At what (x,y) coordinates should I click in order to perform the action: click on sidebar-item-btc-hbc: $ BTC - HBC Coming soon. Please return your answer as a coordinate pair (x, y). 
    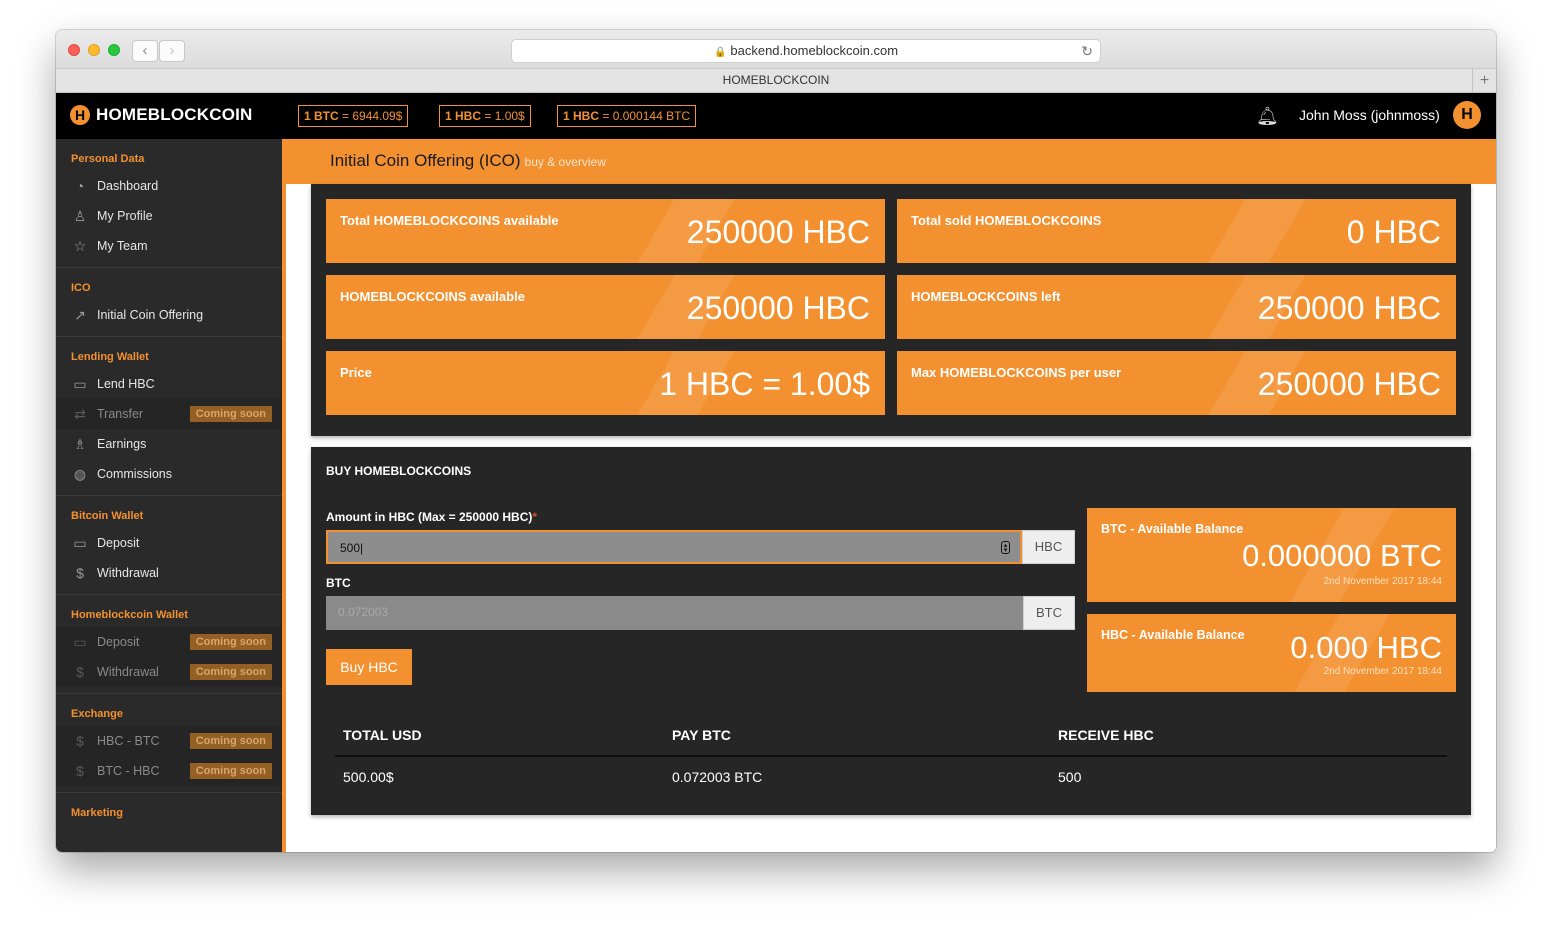
    Looking at the image, I should click on (169, 771).